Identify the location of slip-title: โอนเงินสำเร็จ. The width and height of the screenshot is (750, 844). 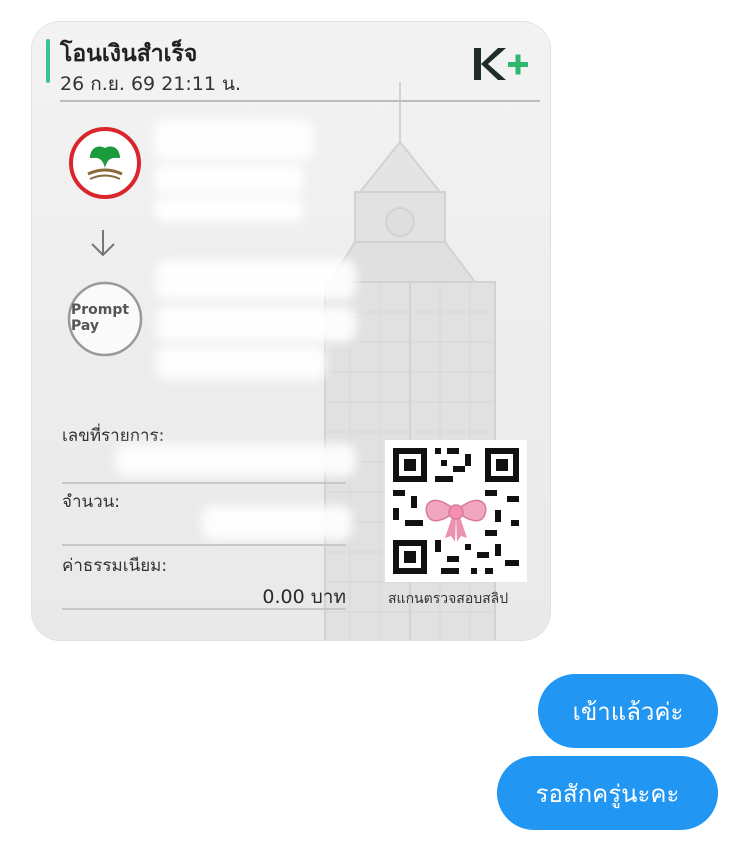
(129, 54).